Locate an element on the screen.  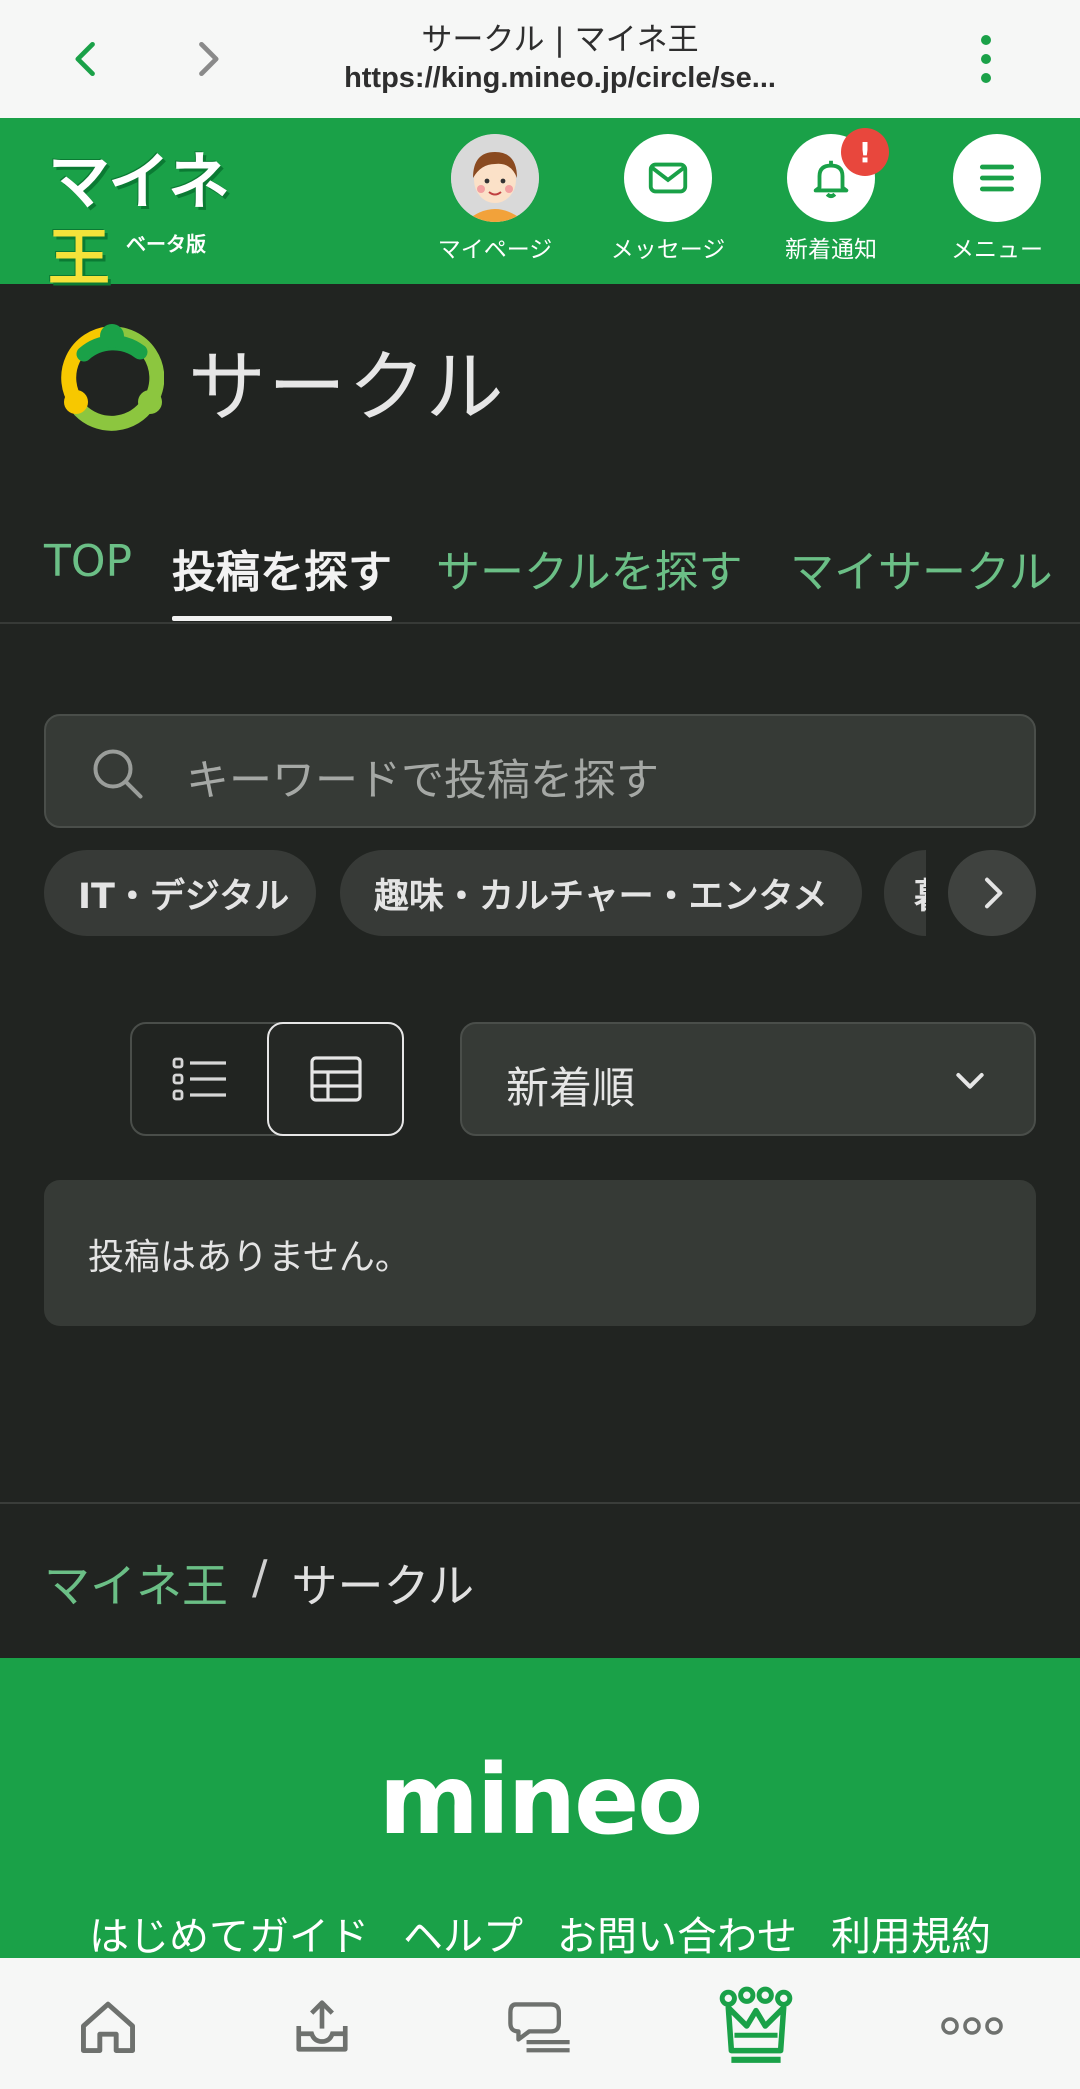
more-icon is located at coordinates (972, 2026).